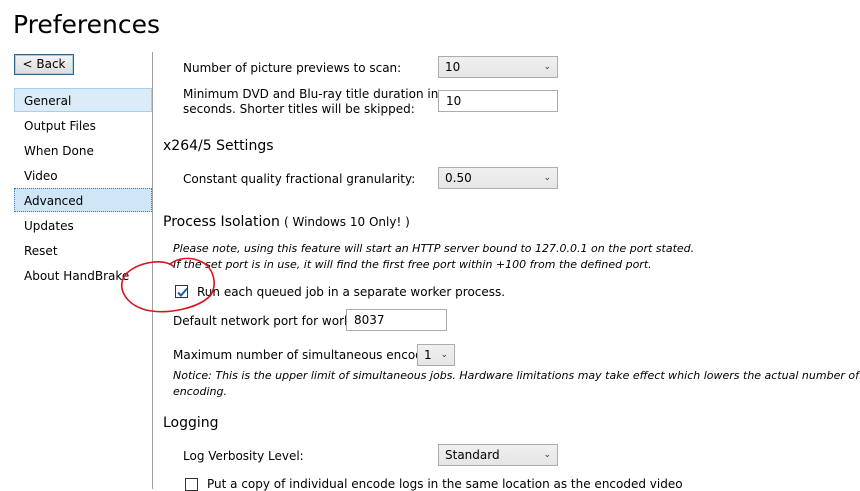  I want to click on process-isolation-heading: Process Isolation, so click(221, 222).